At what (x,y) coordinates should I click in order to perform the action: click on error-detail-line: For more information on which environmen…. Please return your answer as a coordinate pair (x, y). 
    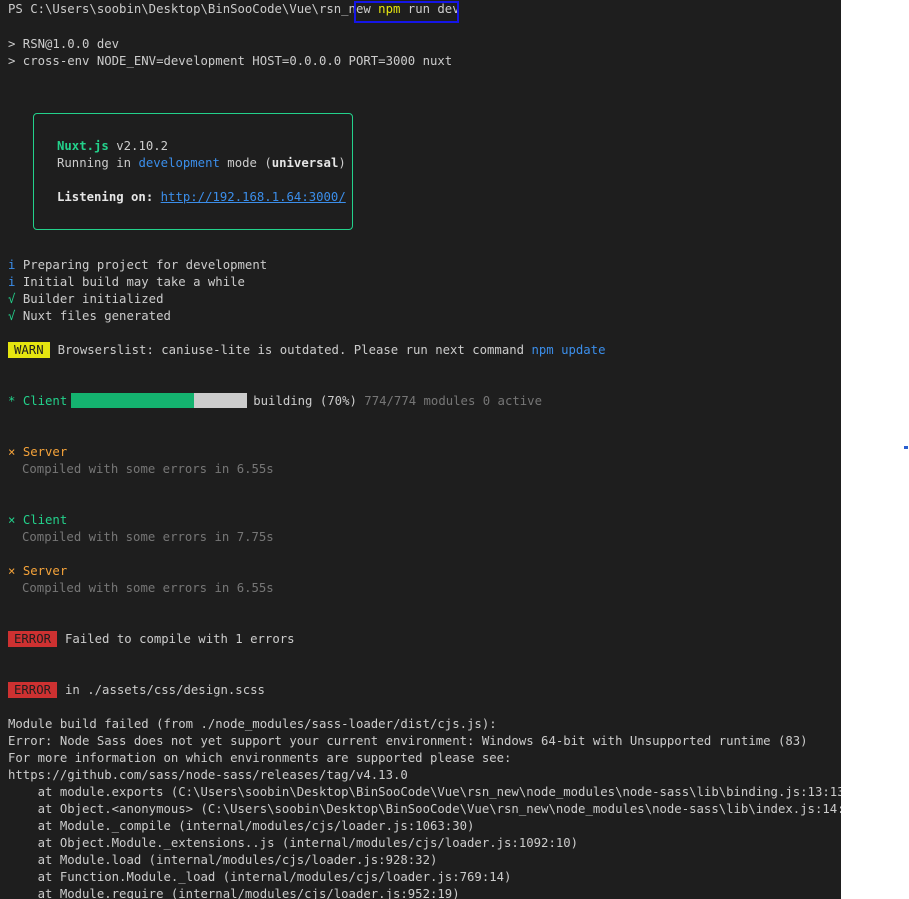
    Looking at the image, I should click on (260, 758).